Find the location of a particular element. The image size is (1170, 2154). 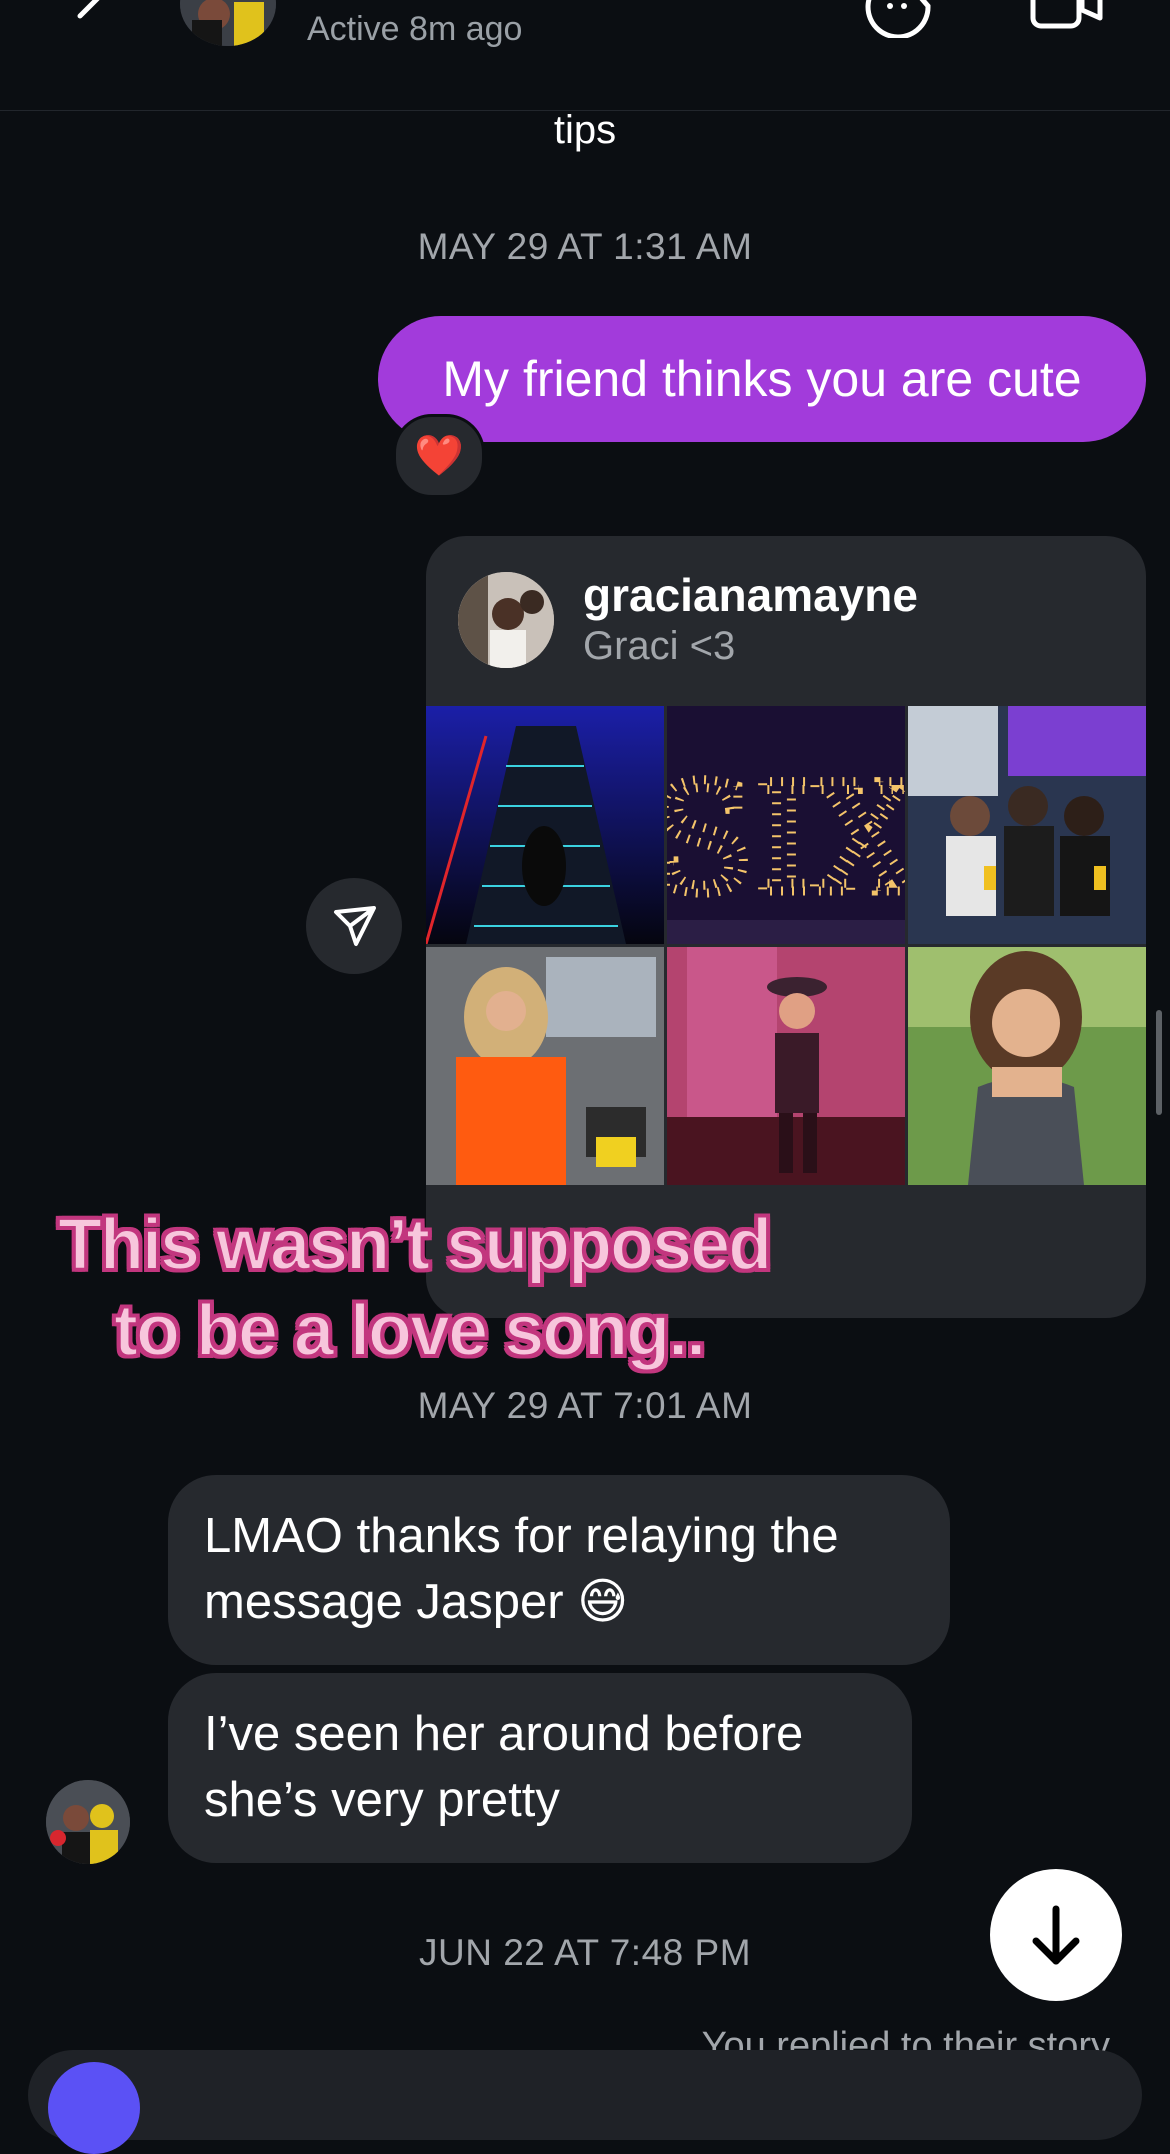

share-button is located at coordinates (354, 926).